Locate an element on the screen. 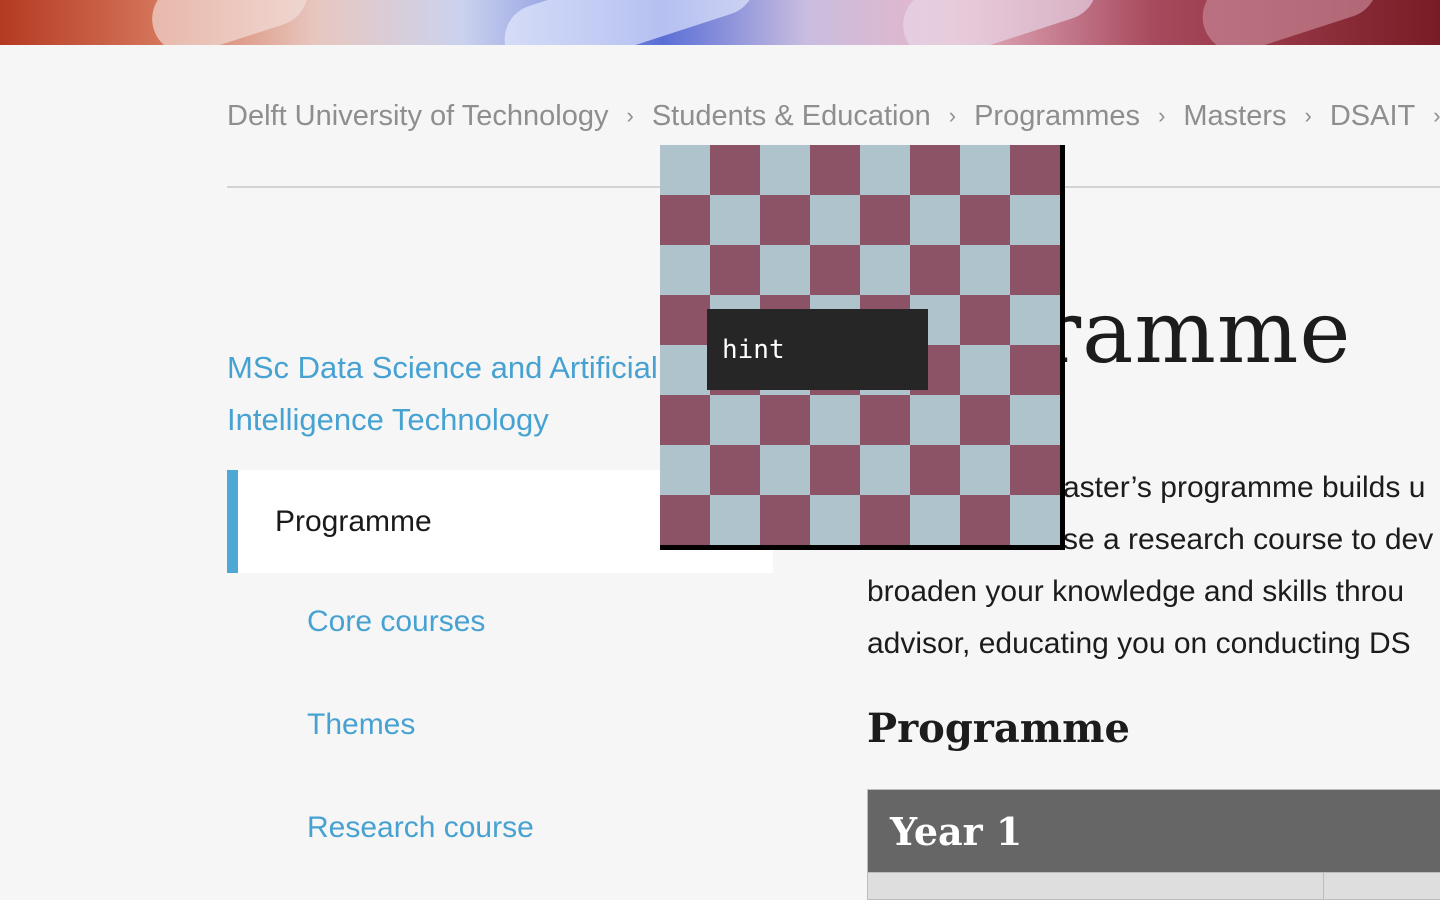  breadcrumb-item-students-education: Students & Education is located at coordinates (791, 116).